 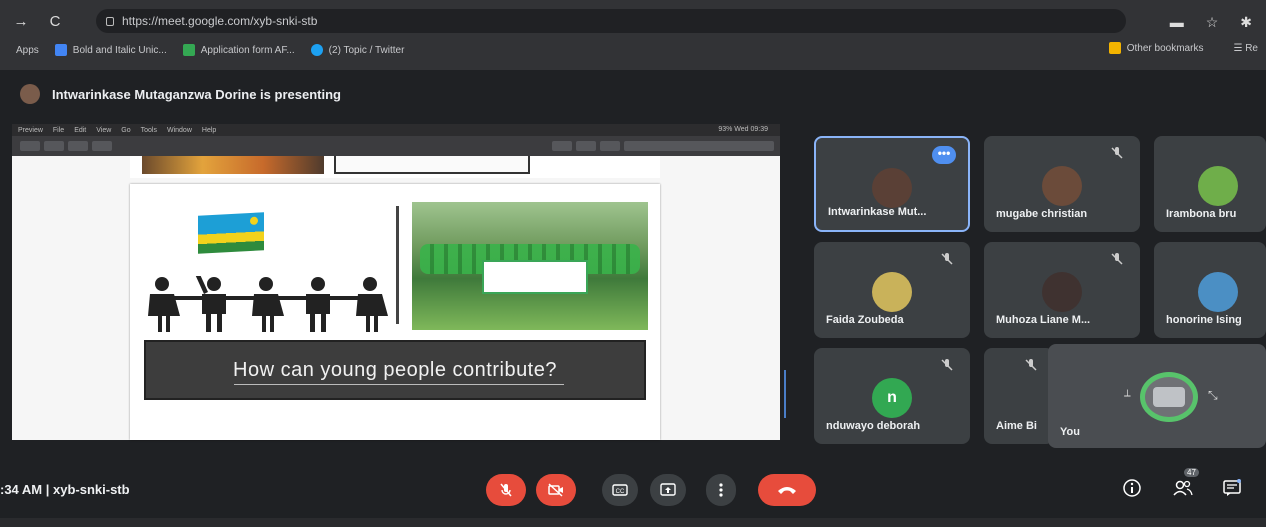 What do you see at coordinates (1204, 320) in the screenshot?
I see `participant-name: honorine Ising` at bounding box center [1204, 320].